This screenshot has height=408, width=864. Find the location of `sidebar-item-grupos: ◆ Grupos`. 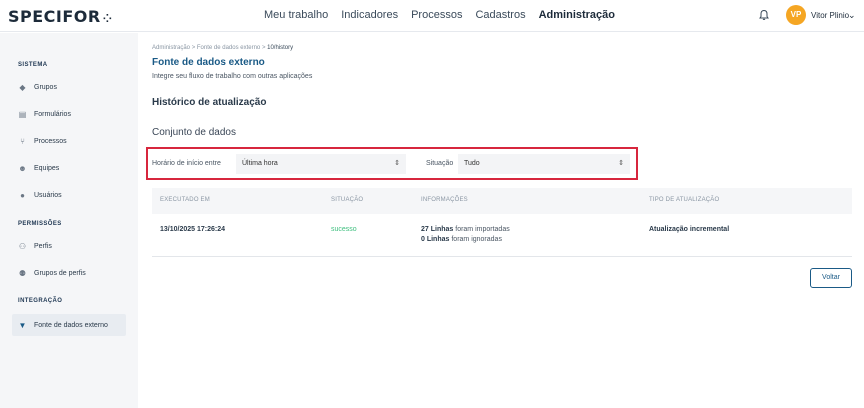

sidebar-item-grupos: ◆ Grupos is located at coordinates (69, 87).